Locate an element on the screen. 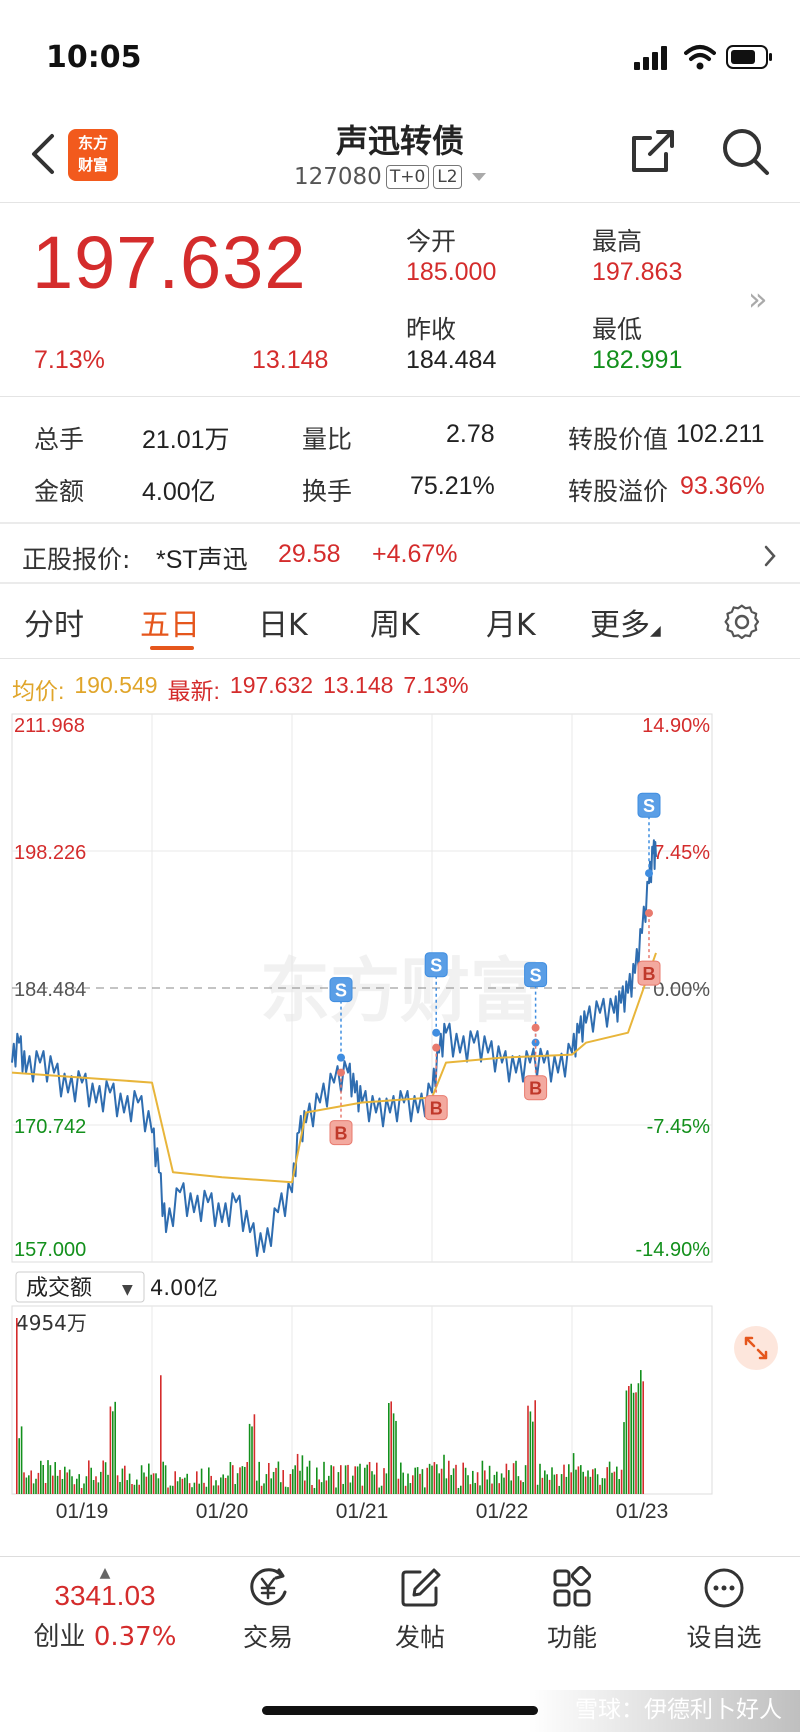 The width and height of the screenshot is (800, 1732). function-button: 功能 is located at coordinates (572, 1609).